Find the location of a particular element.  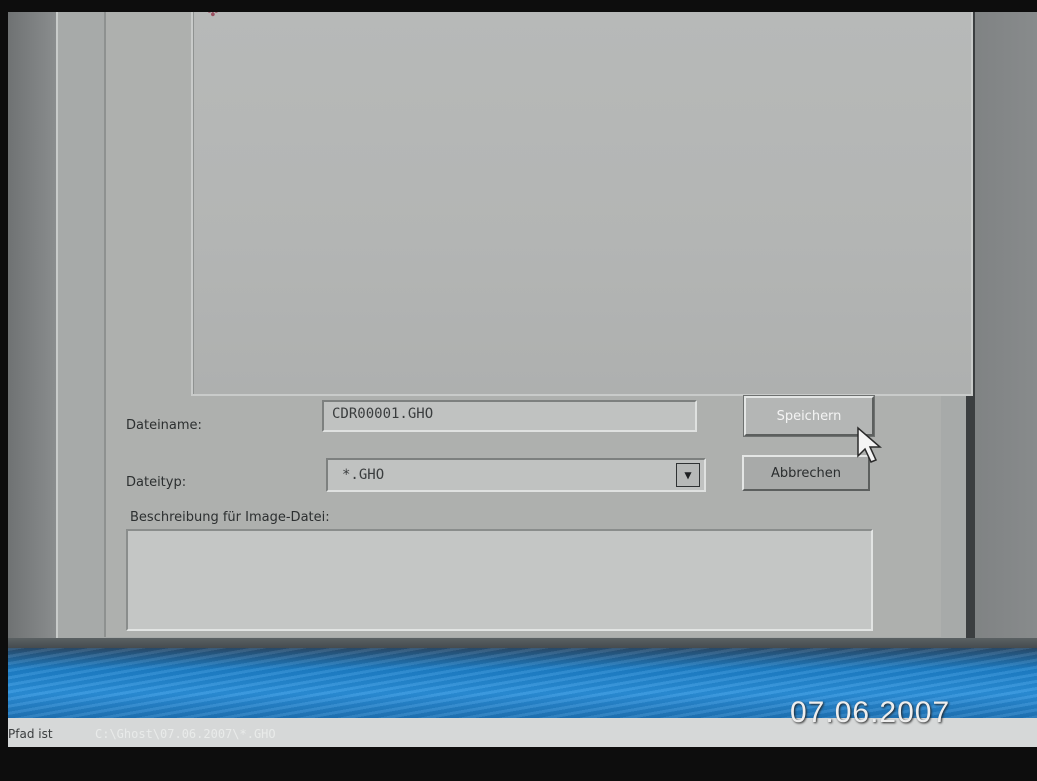

cancel-button-label: Abbrechen is located at coordinates (806, 473).